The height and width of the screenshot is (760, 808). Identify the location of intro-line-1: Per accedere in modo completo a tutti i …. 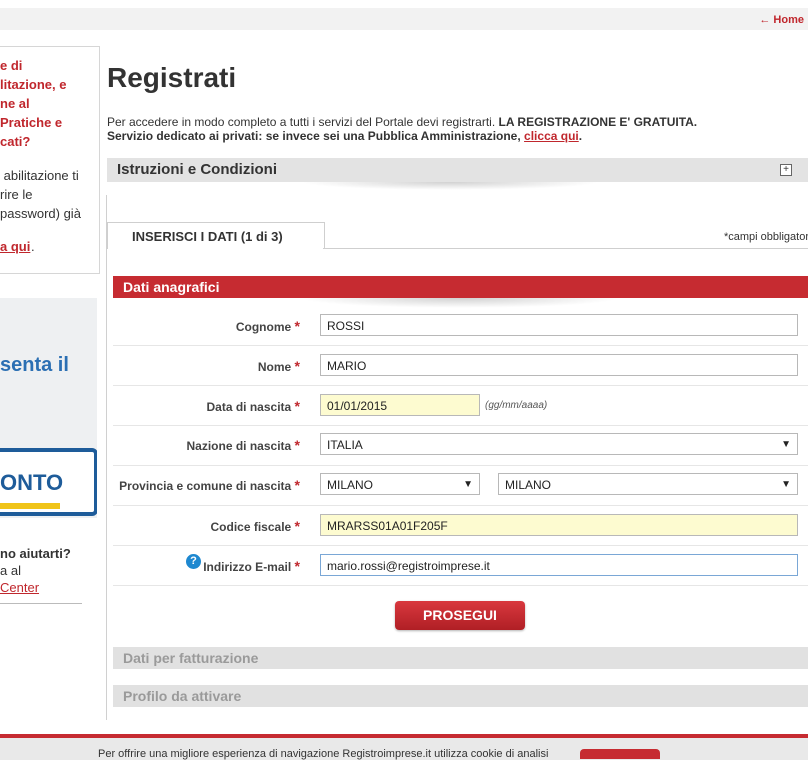
(402, 122).